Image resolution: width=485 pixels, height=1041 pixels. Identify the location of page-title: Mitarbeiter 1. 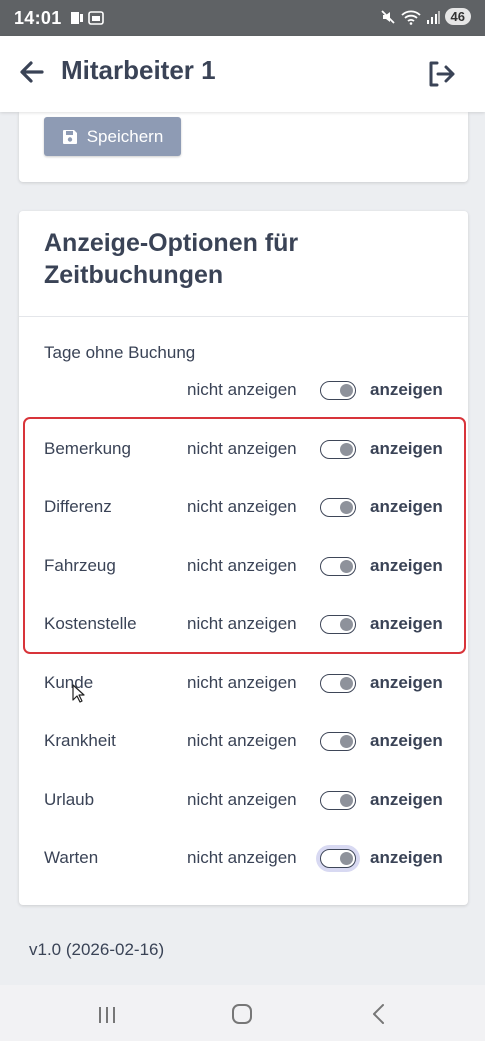
(138, 70).